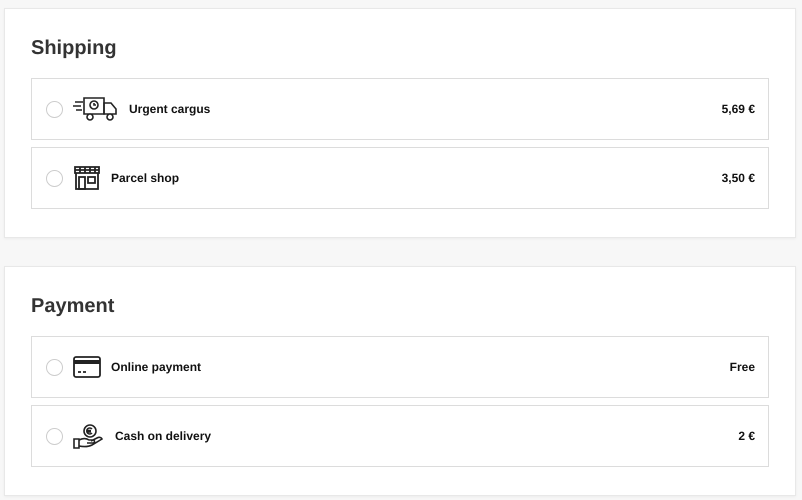 This screenshot has width=802, height=500. Describe the element at coordinates (87, 367) in the screenshot. I see `credit-card-icon` at that location.